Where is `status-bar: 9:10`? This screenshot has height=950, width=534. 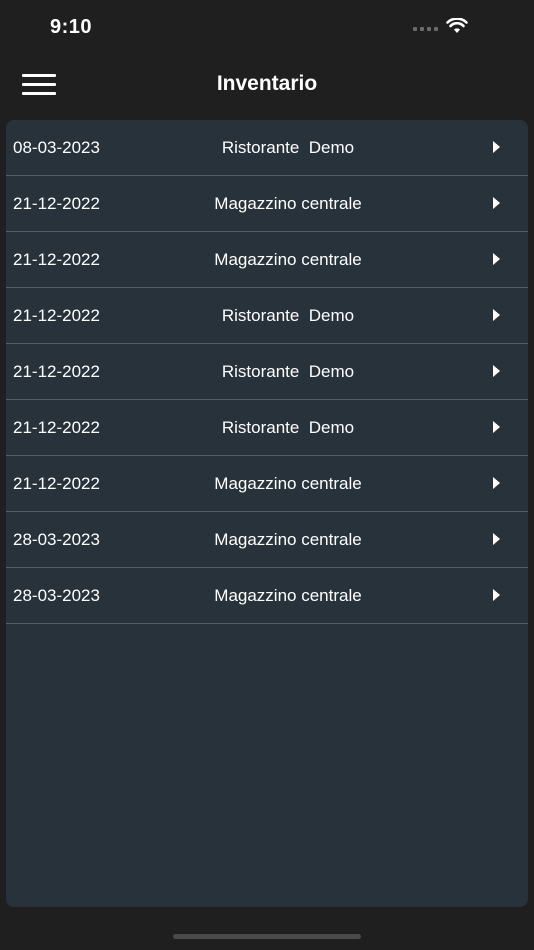 status-bar: 9:10 is located at coordinates (267, 28).